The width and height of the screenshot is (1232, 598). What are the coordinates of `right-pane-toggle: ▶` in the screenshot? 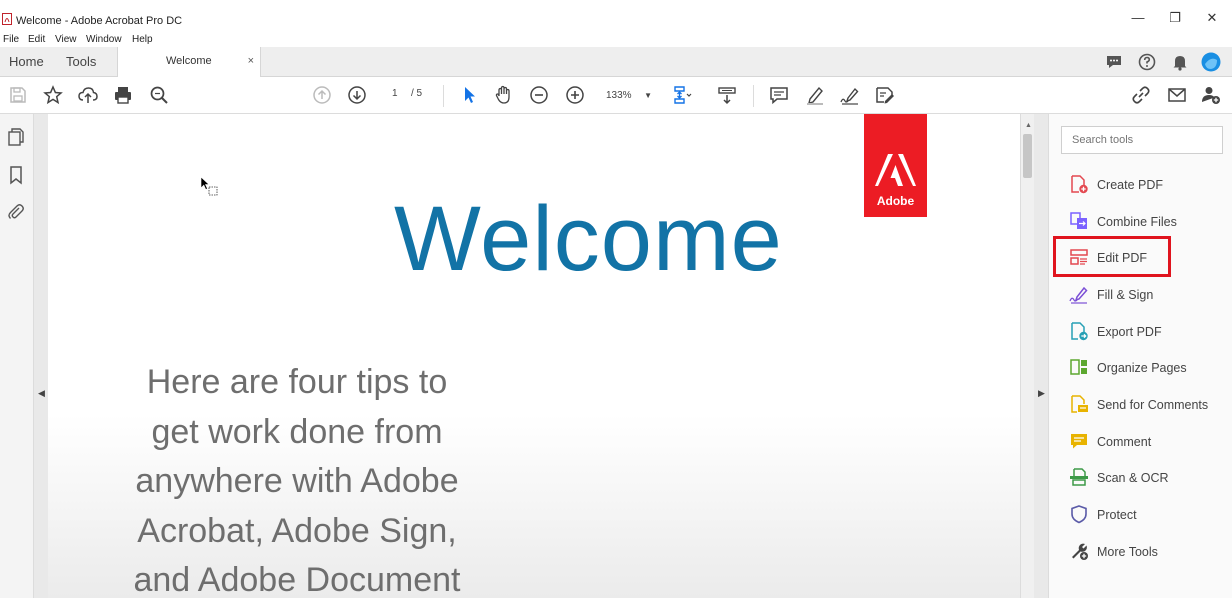 It's located at (1041, 356).